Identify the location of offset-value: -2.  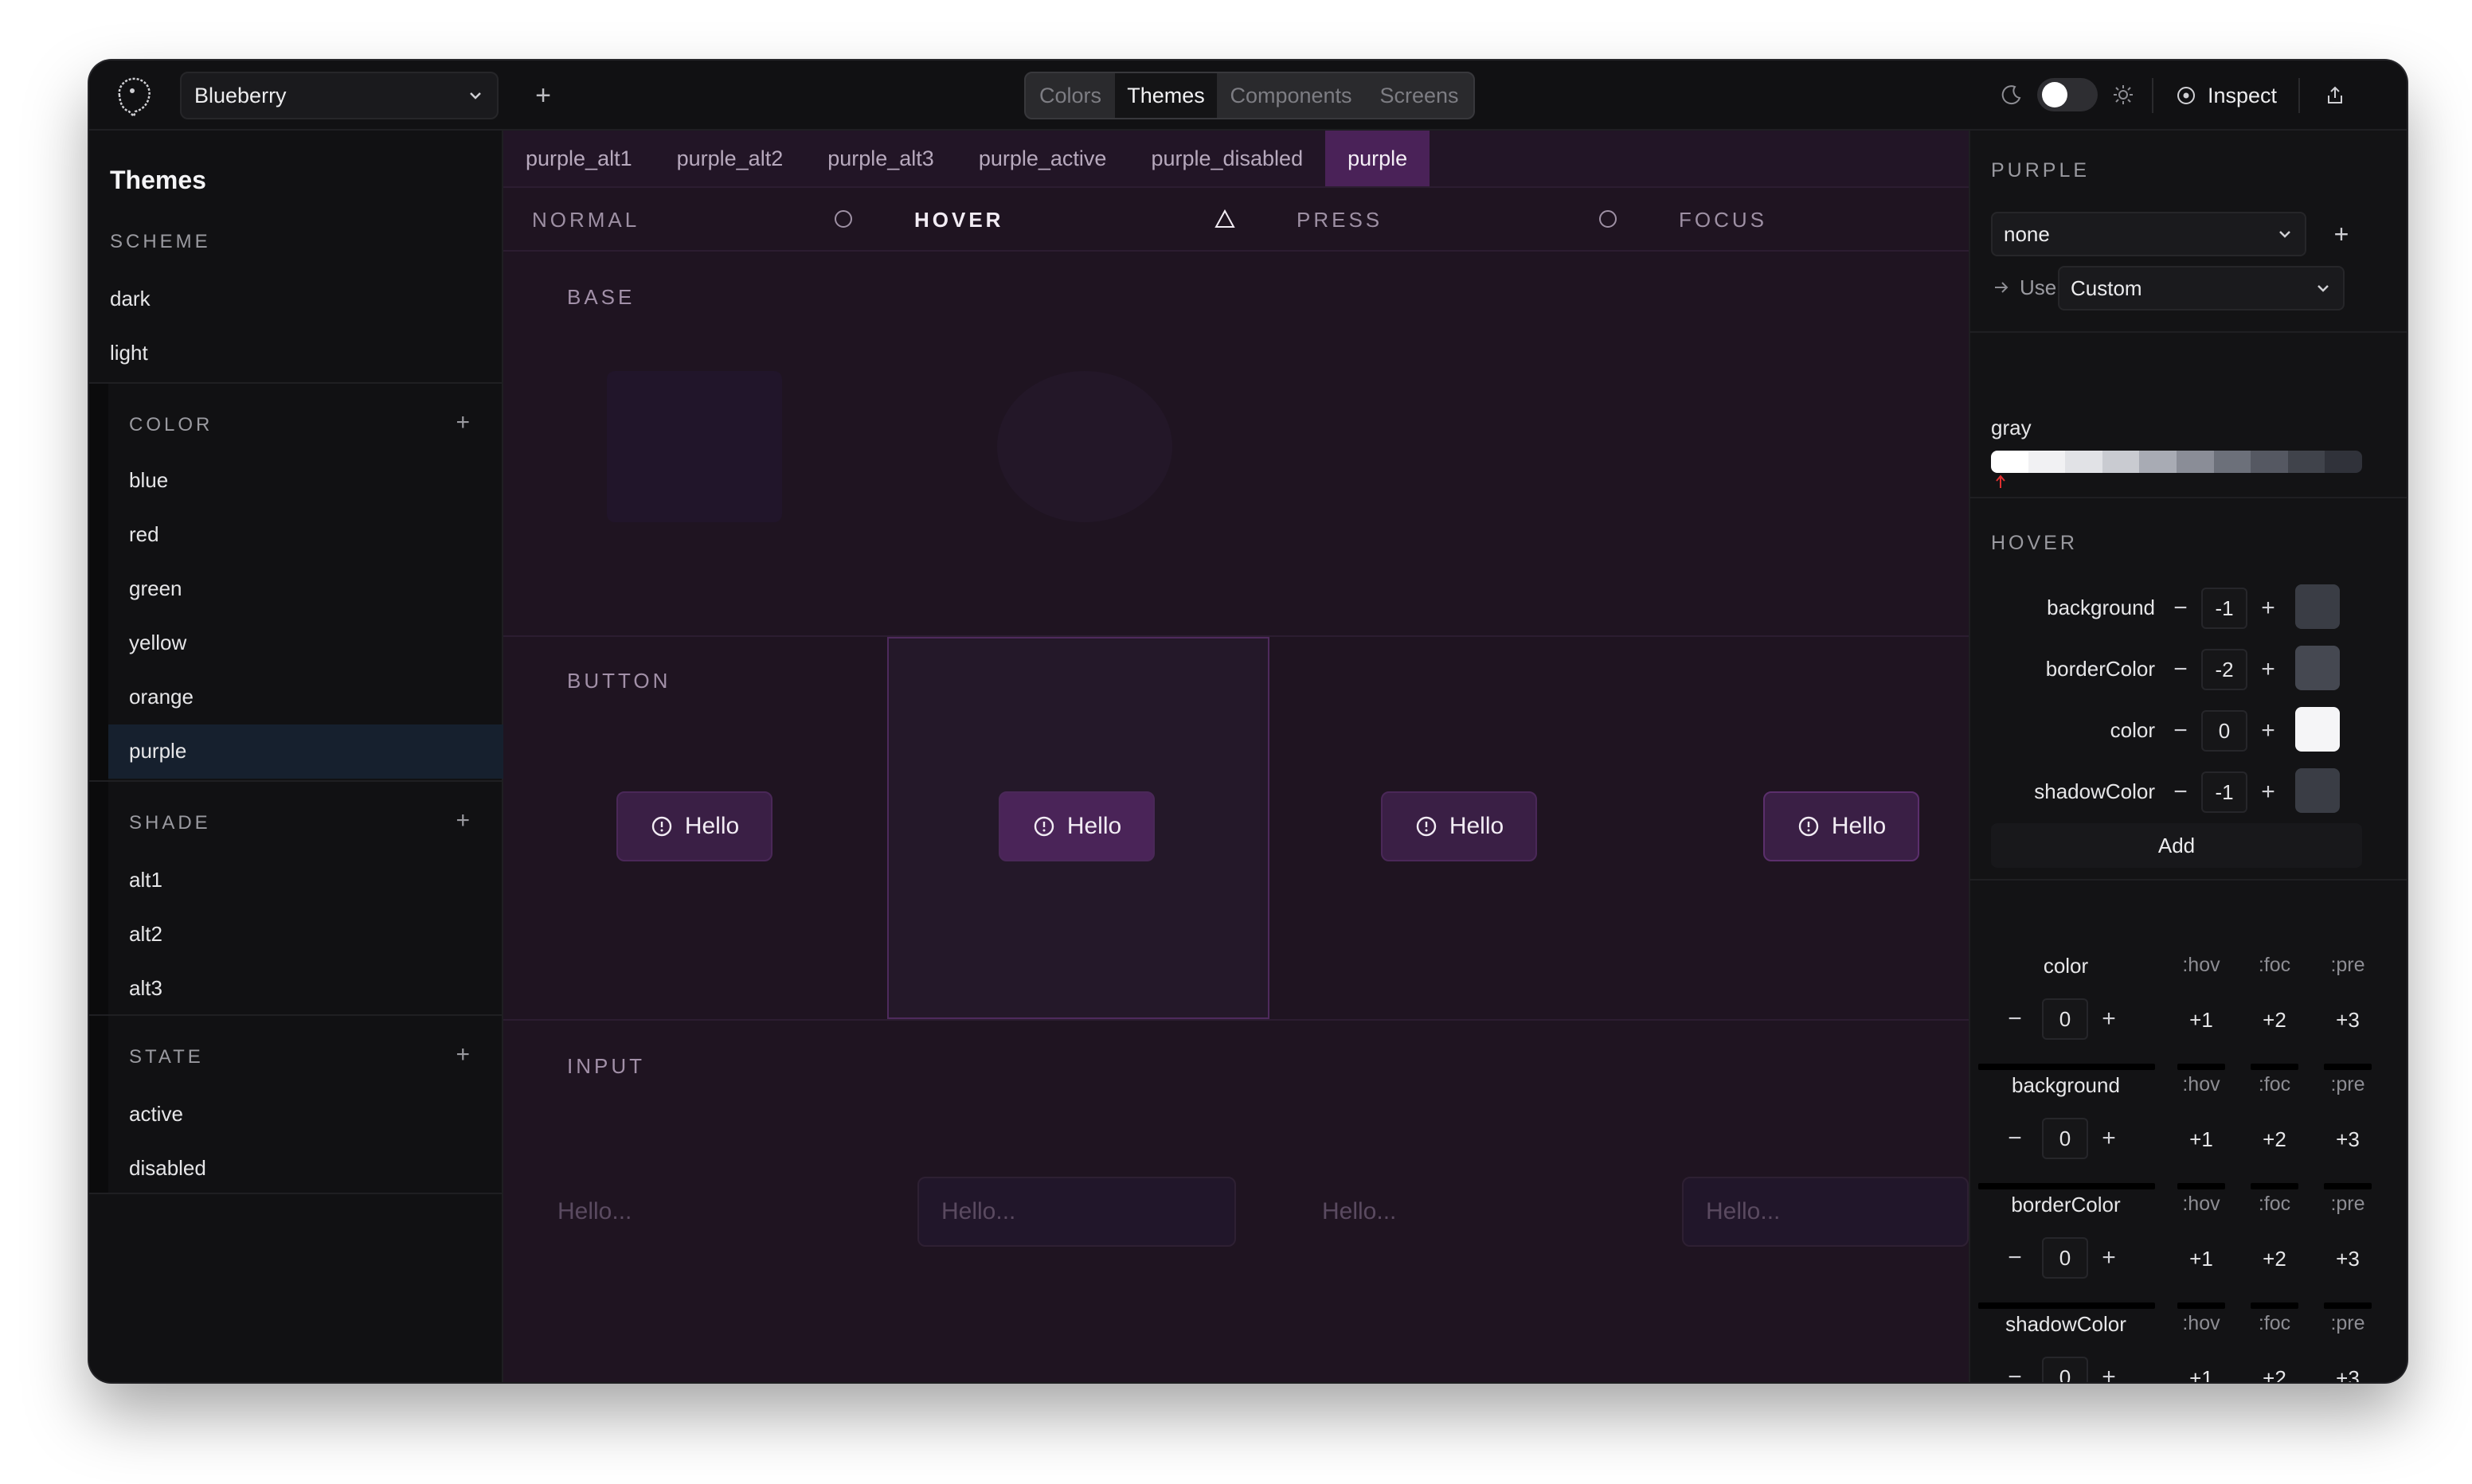
(2224, 669).